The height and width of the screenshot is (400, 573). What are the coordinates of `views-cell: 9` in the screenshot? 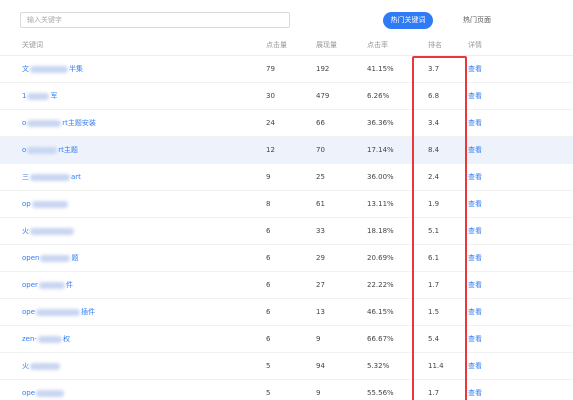 It's located at (318, 393).